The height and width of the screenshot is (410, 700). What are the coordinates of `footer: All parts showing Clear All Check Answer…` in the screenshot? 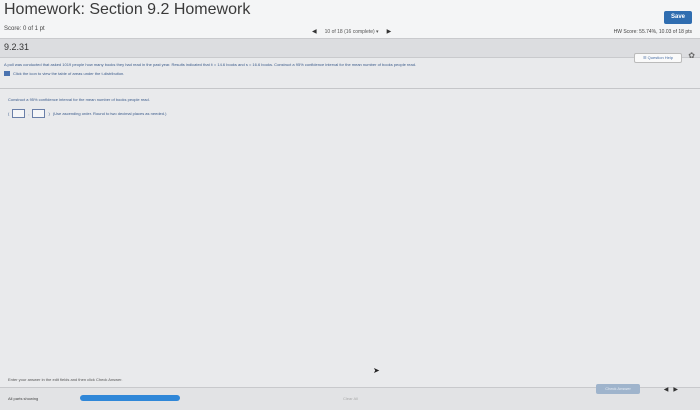 It's located at (350, 397).